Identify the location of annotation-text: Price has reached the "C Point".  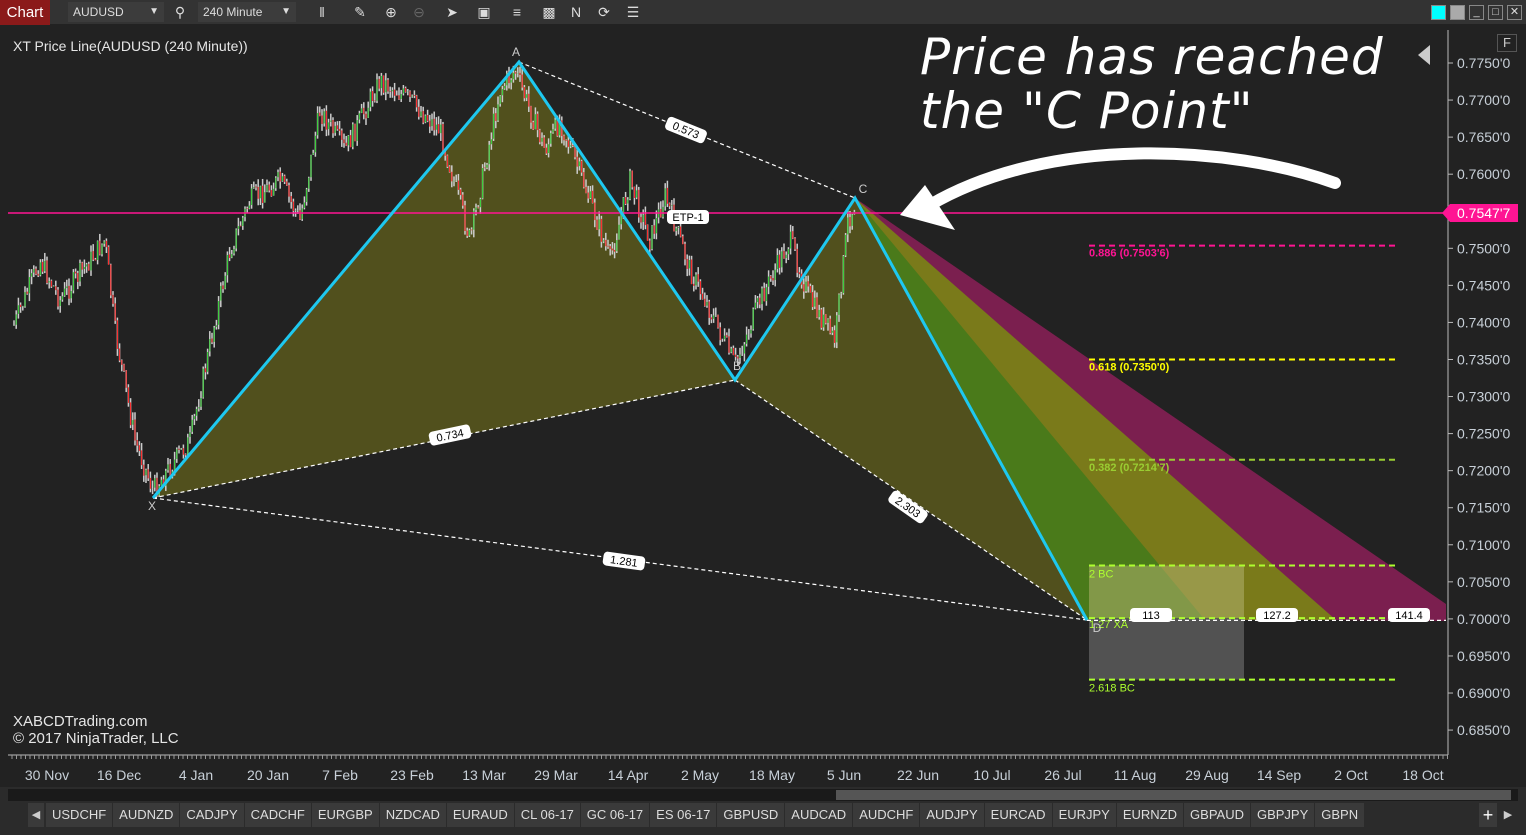
(1152, 84).